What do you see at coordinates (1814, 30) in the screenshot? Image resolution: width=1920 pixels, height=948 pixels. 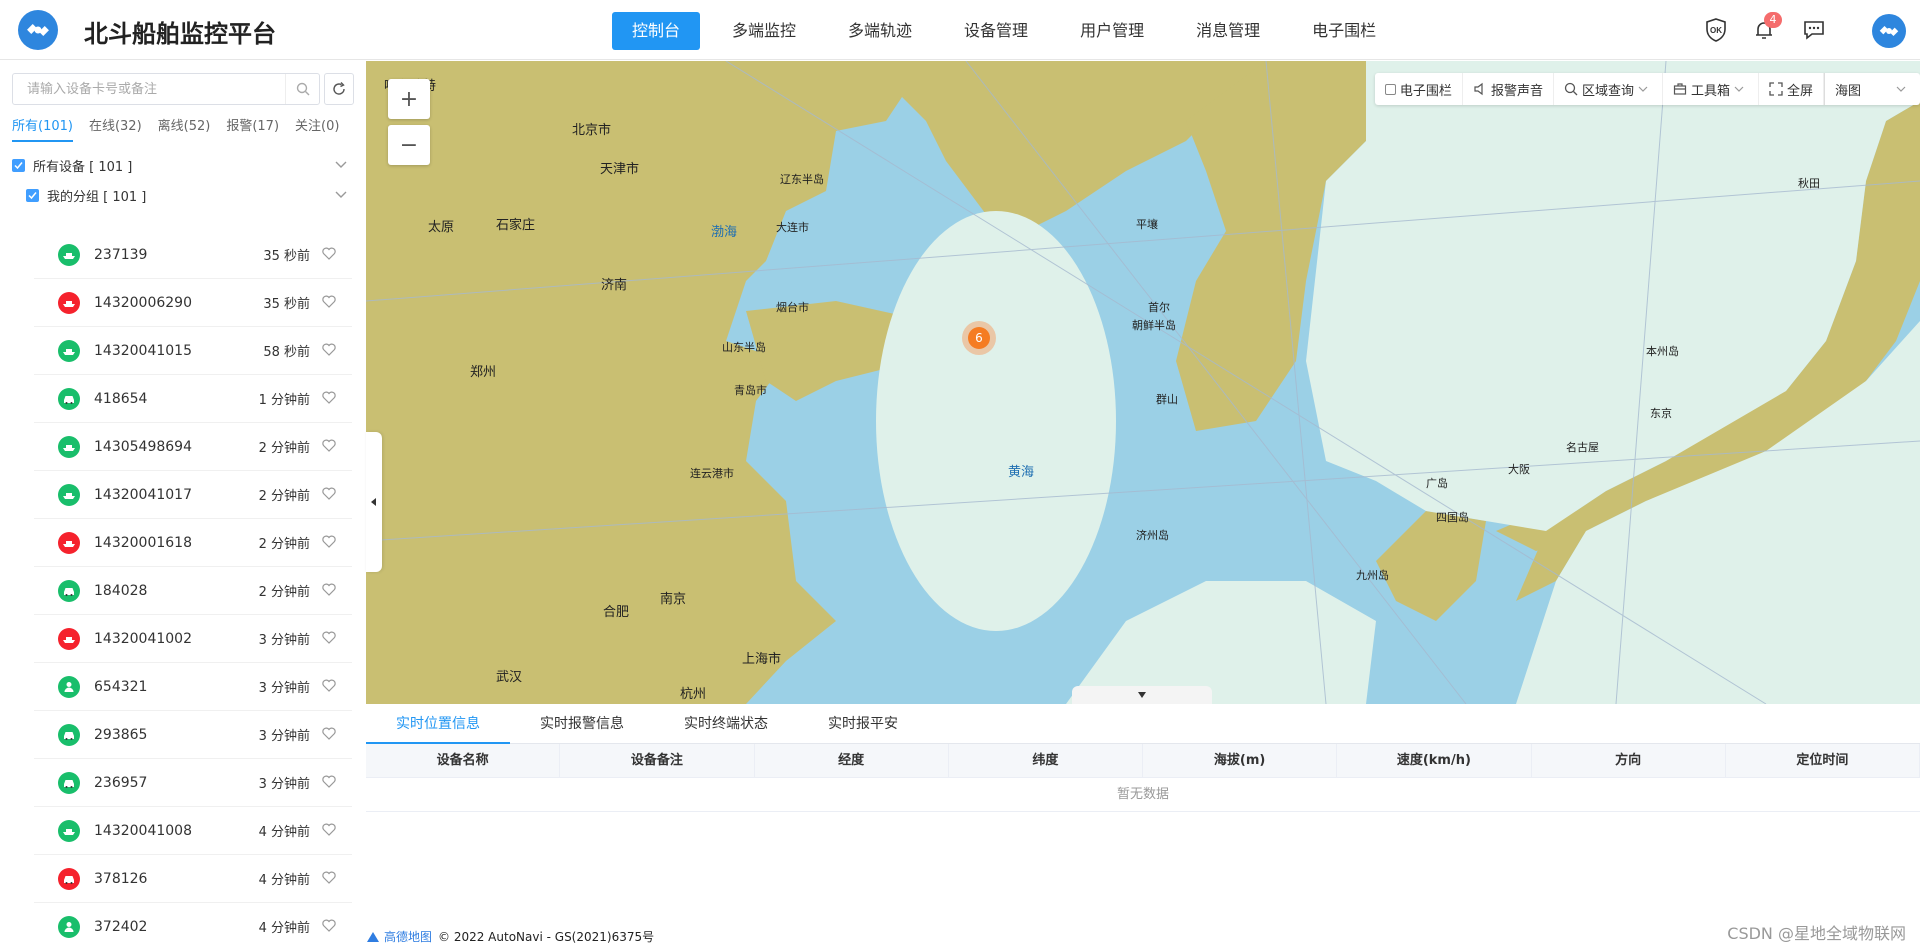 I see `message-icon` at bounding box center [1814, 30].